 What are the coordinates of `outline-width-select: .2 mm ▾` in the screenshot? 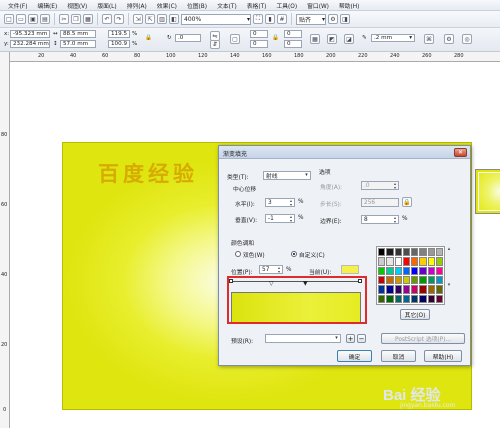 It's located at (393, 38).